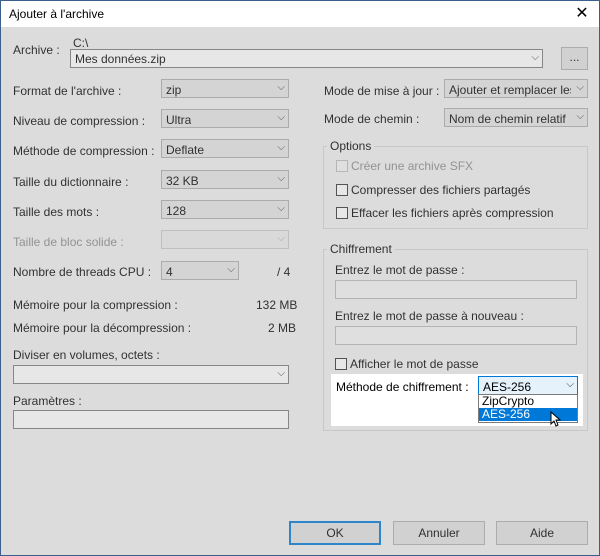 The width and height of the screenshot is (600, 556). I want to click on password-label: Entrez le mot de passe :, so click(400, 270).